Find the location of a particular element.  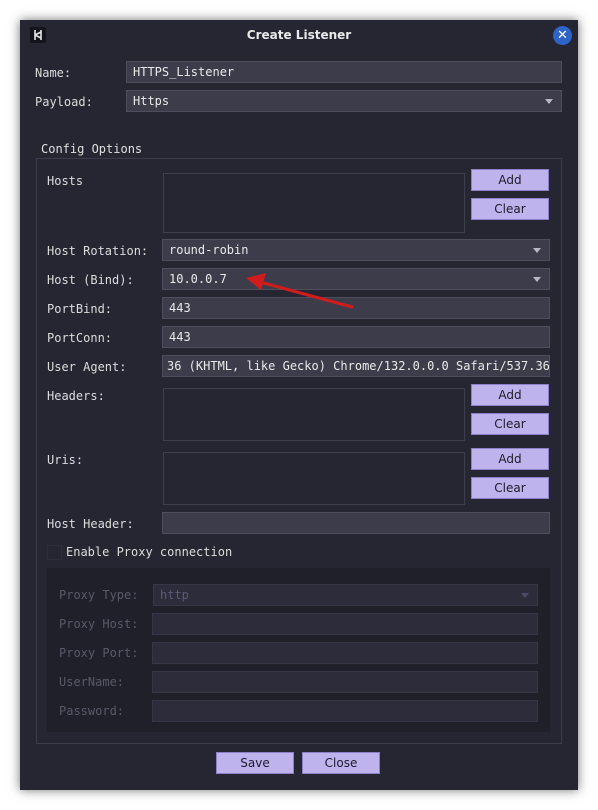

annotation-arrow-icon is located at coordinates (300, 291).